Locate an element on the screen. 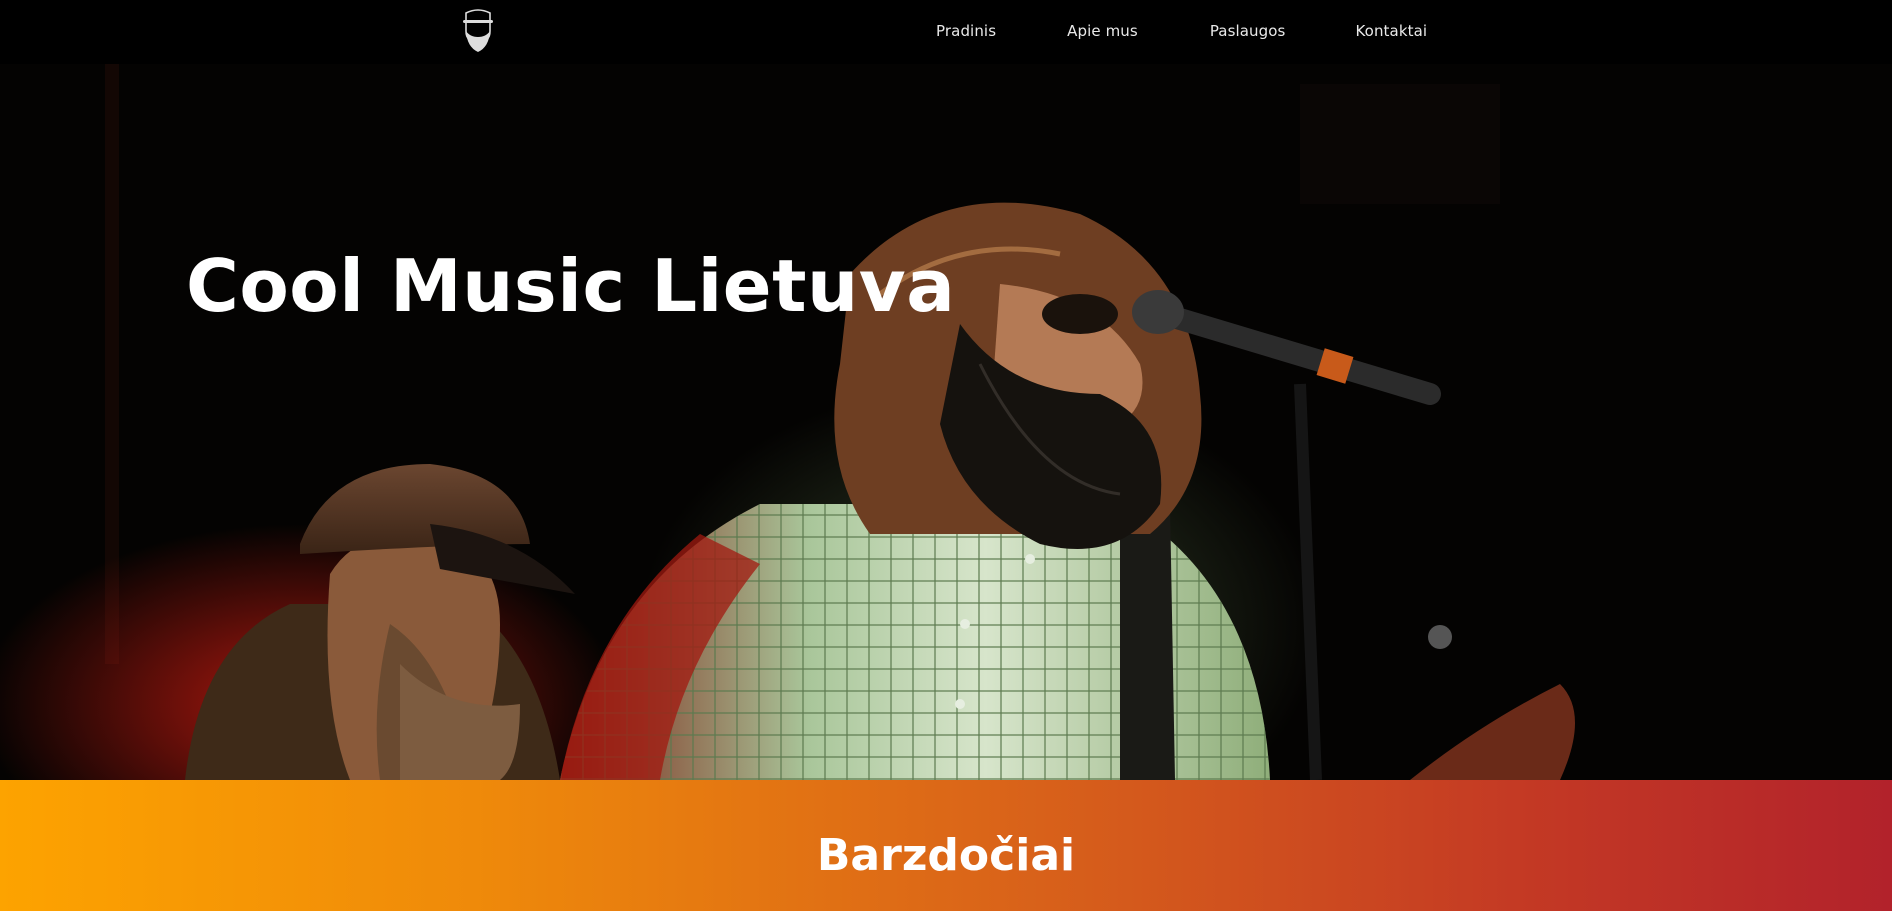 The height and width of the screenshot is (911, 1892). logo-bearded-man-icon is located at coordinates (478, 30).